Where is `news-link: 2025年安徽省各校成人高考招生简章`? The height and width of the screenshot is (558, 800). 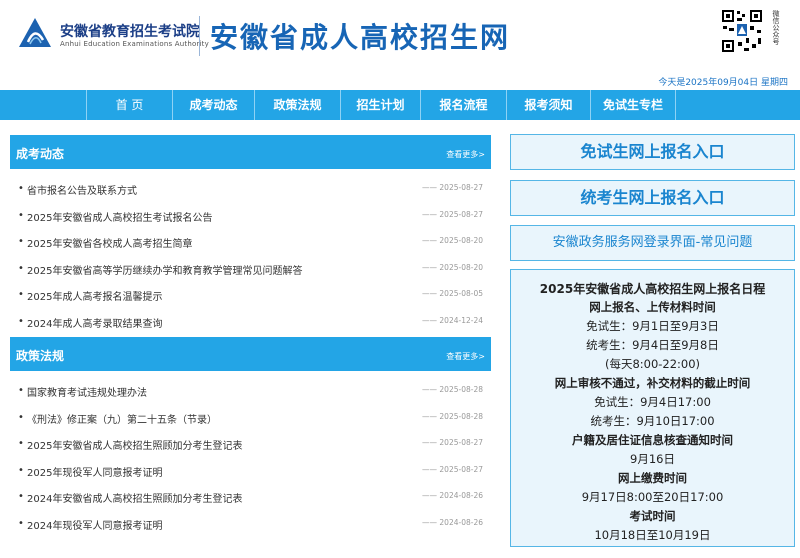 news-link: 2025年安徽省各校成人高考招生简章 is located at coordinates (109, 242).